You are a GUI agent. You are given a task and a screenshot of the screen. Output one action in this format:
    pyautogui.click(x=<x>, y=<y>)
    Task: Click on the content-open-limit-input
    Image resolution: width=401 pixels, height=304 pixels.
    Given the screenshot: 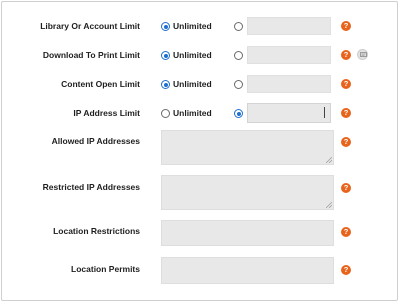 What is the action you would take?
    pyautogui.click(x=289, y=84)
    